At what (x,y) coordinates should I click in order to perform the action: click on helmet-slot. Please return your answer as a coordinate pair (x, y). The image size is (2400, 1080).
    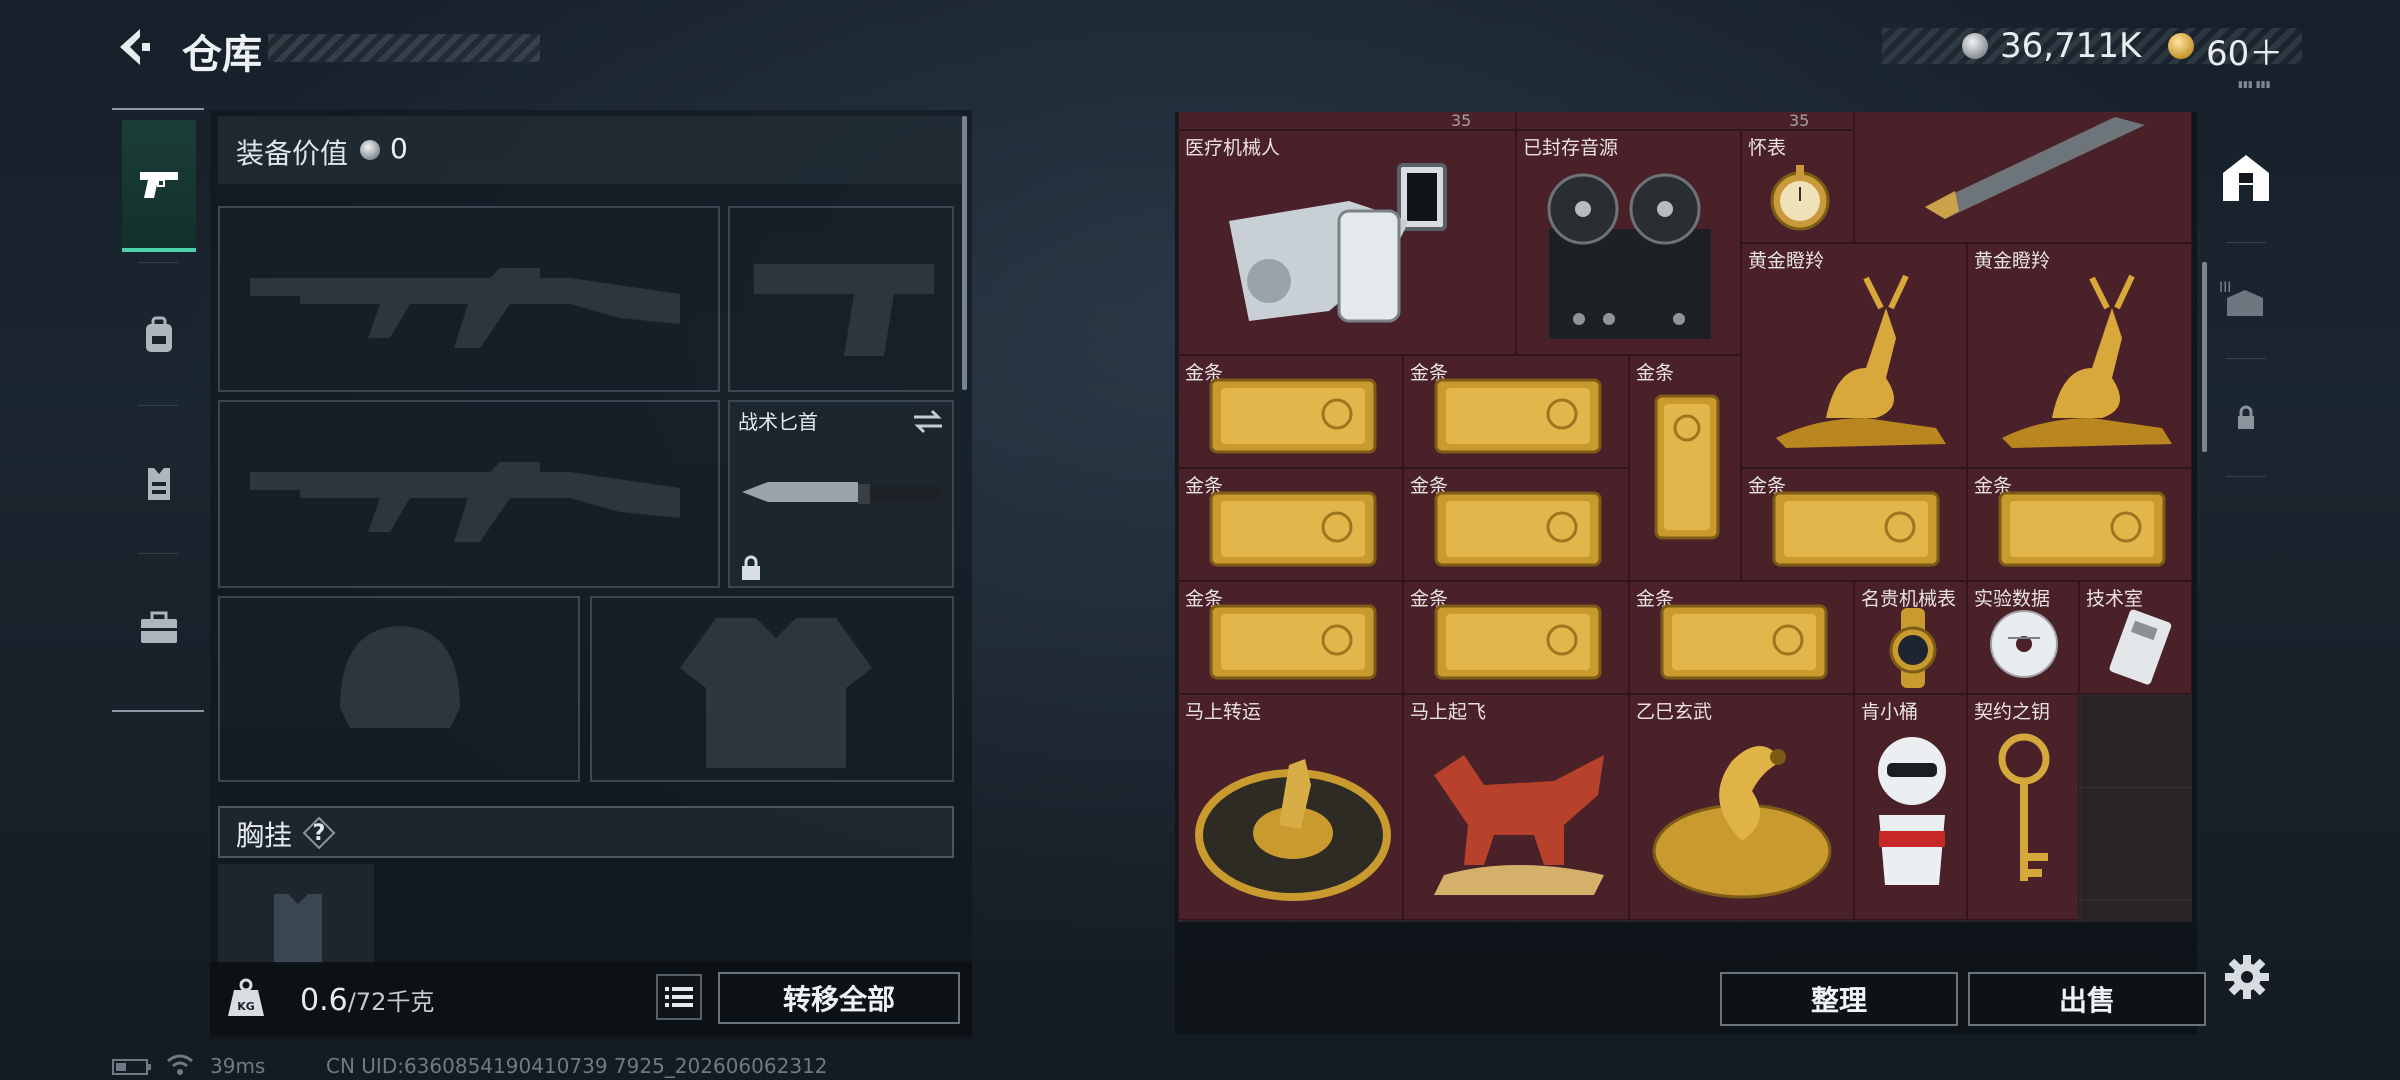
    Looking at the image, I should click on (399, 689).